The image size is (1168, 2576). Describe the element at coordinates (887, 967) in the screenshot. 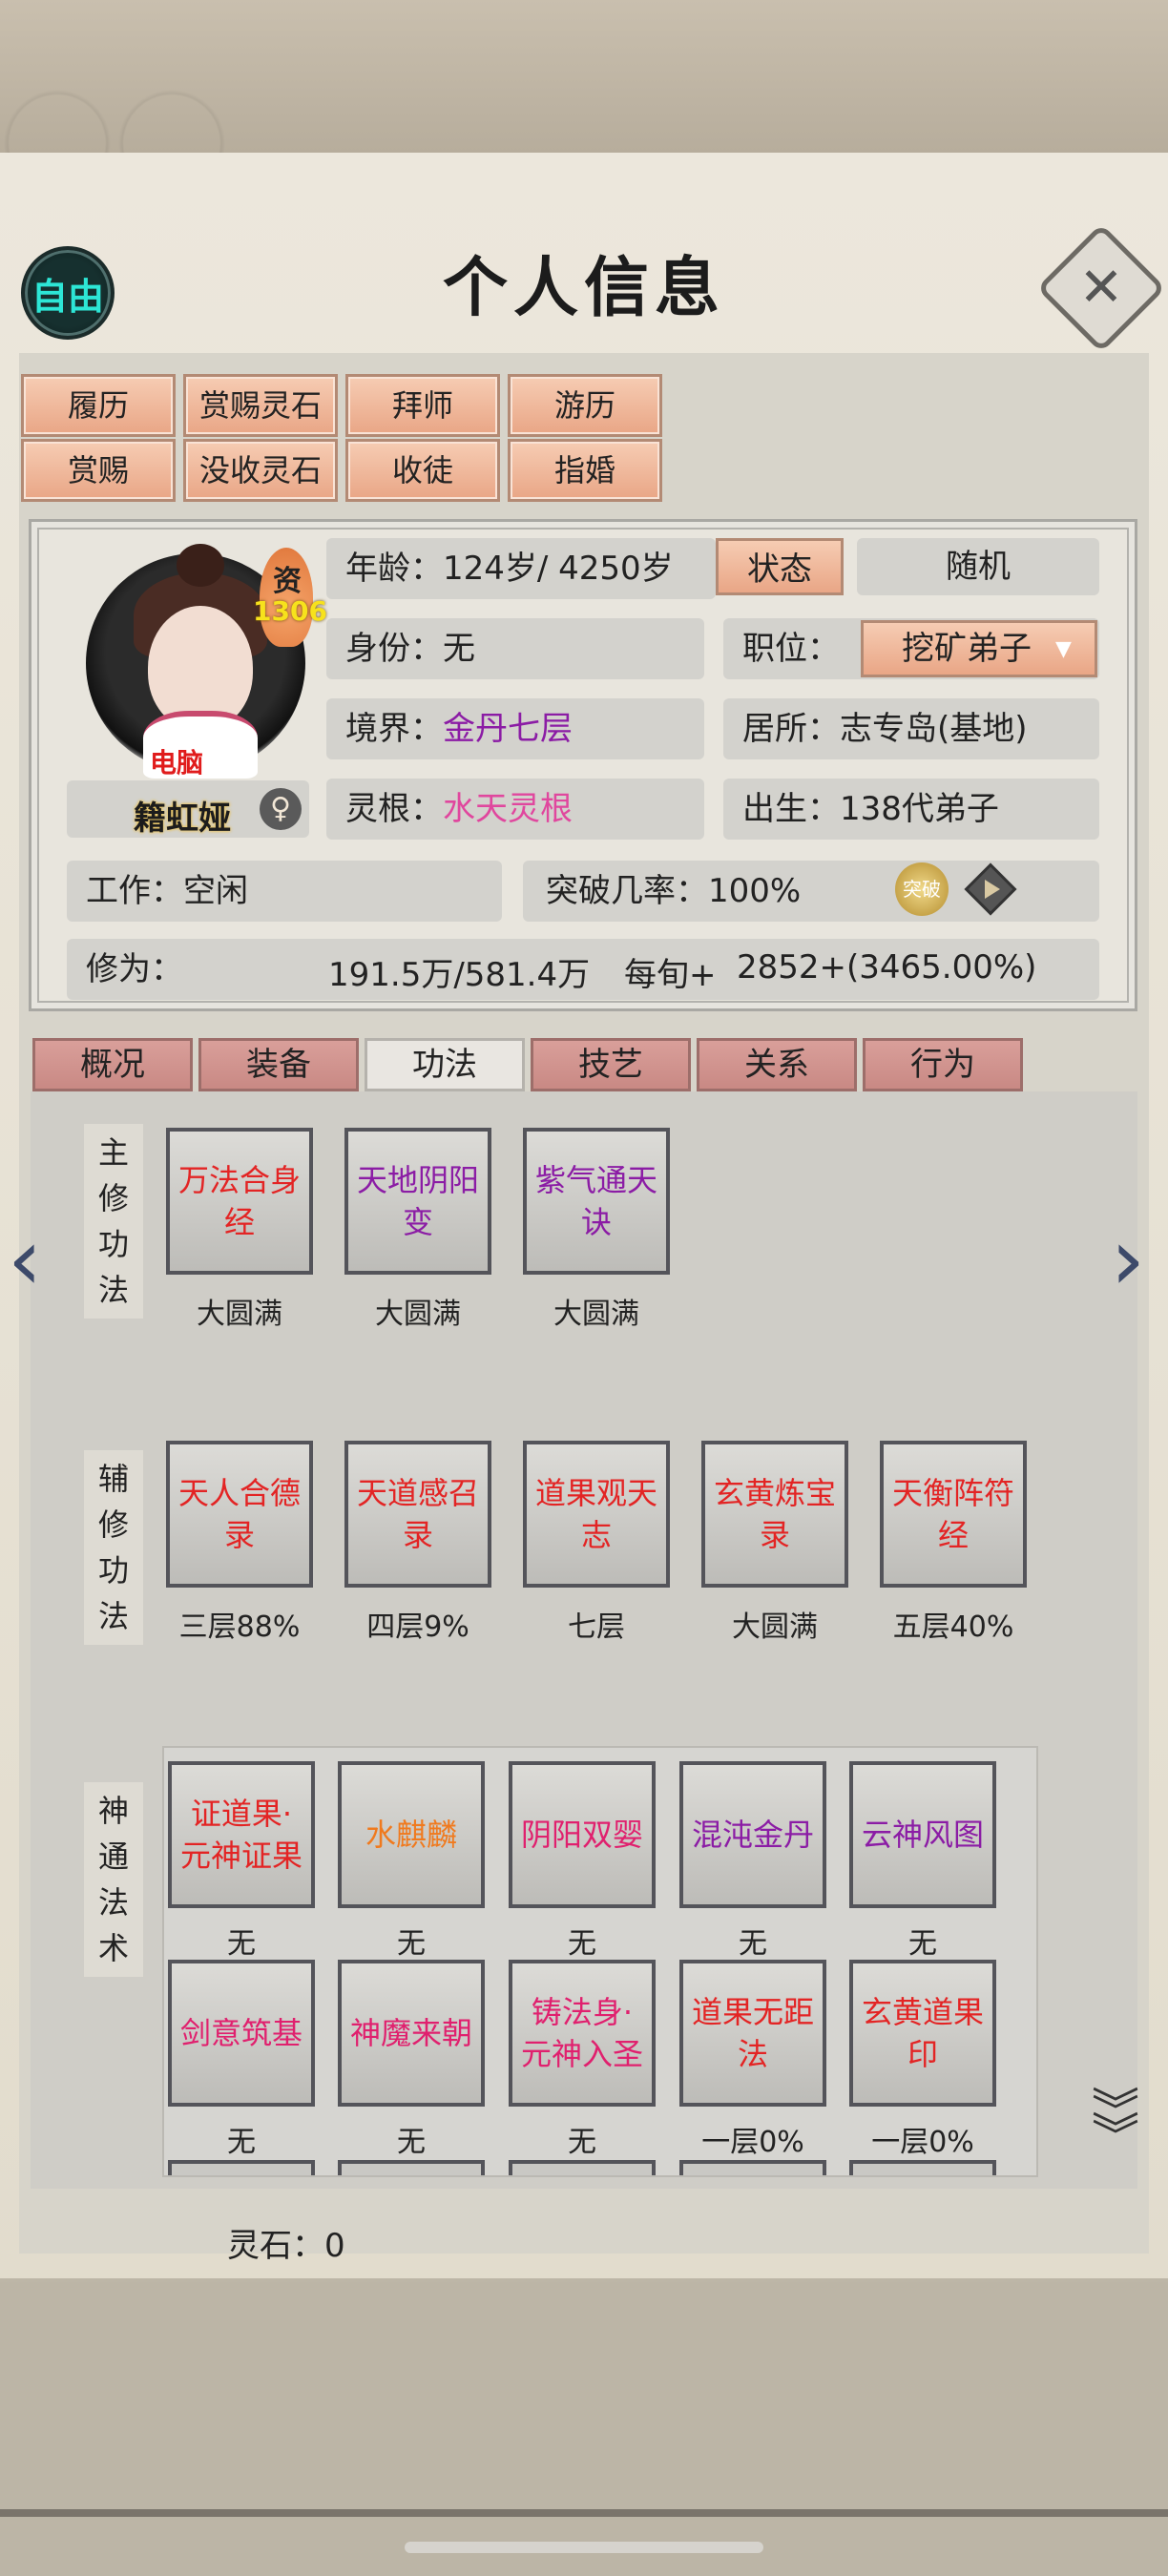

I see `per-turn-value: 2852+(3465.00%)` at that location.